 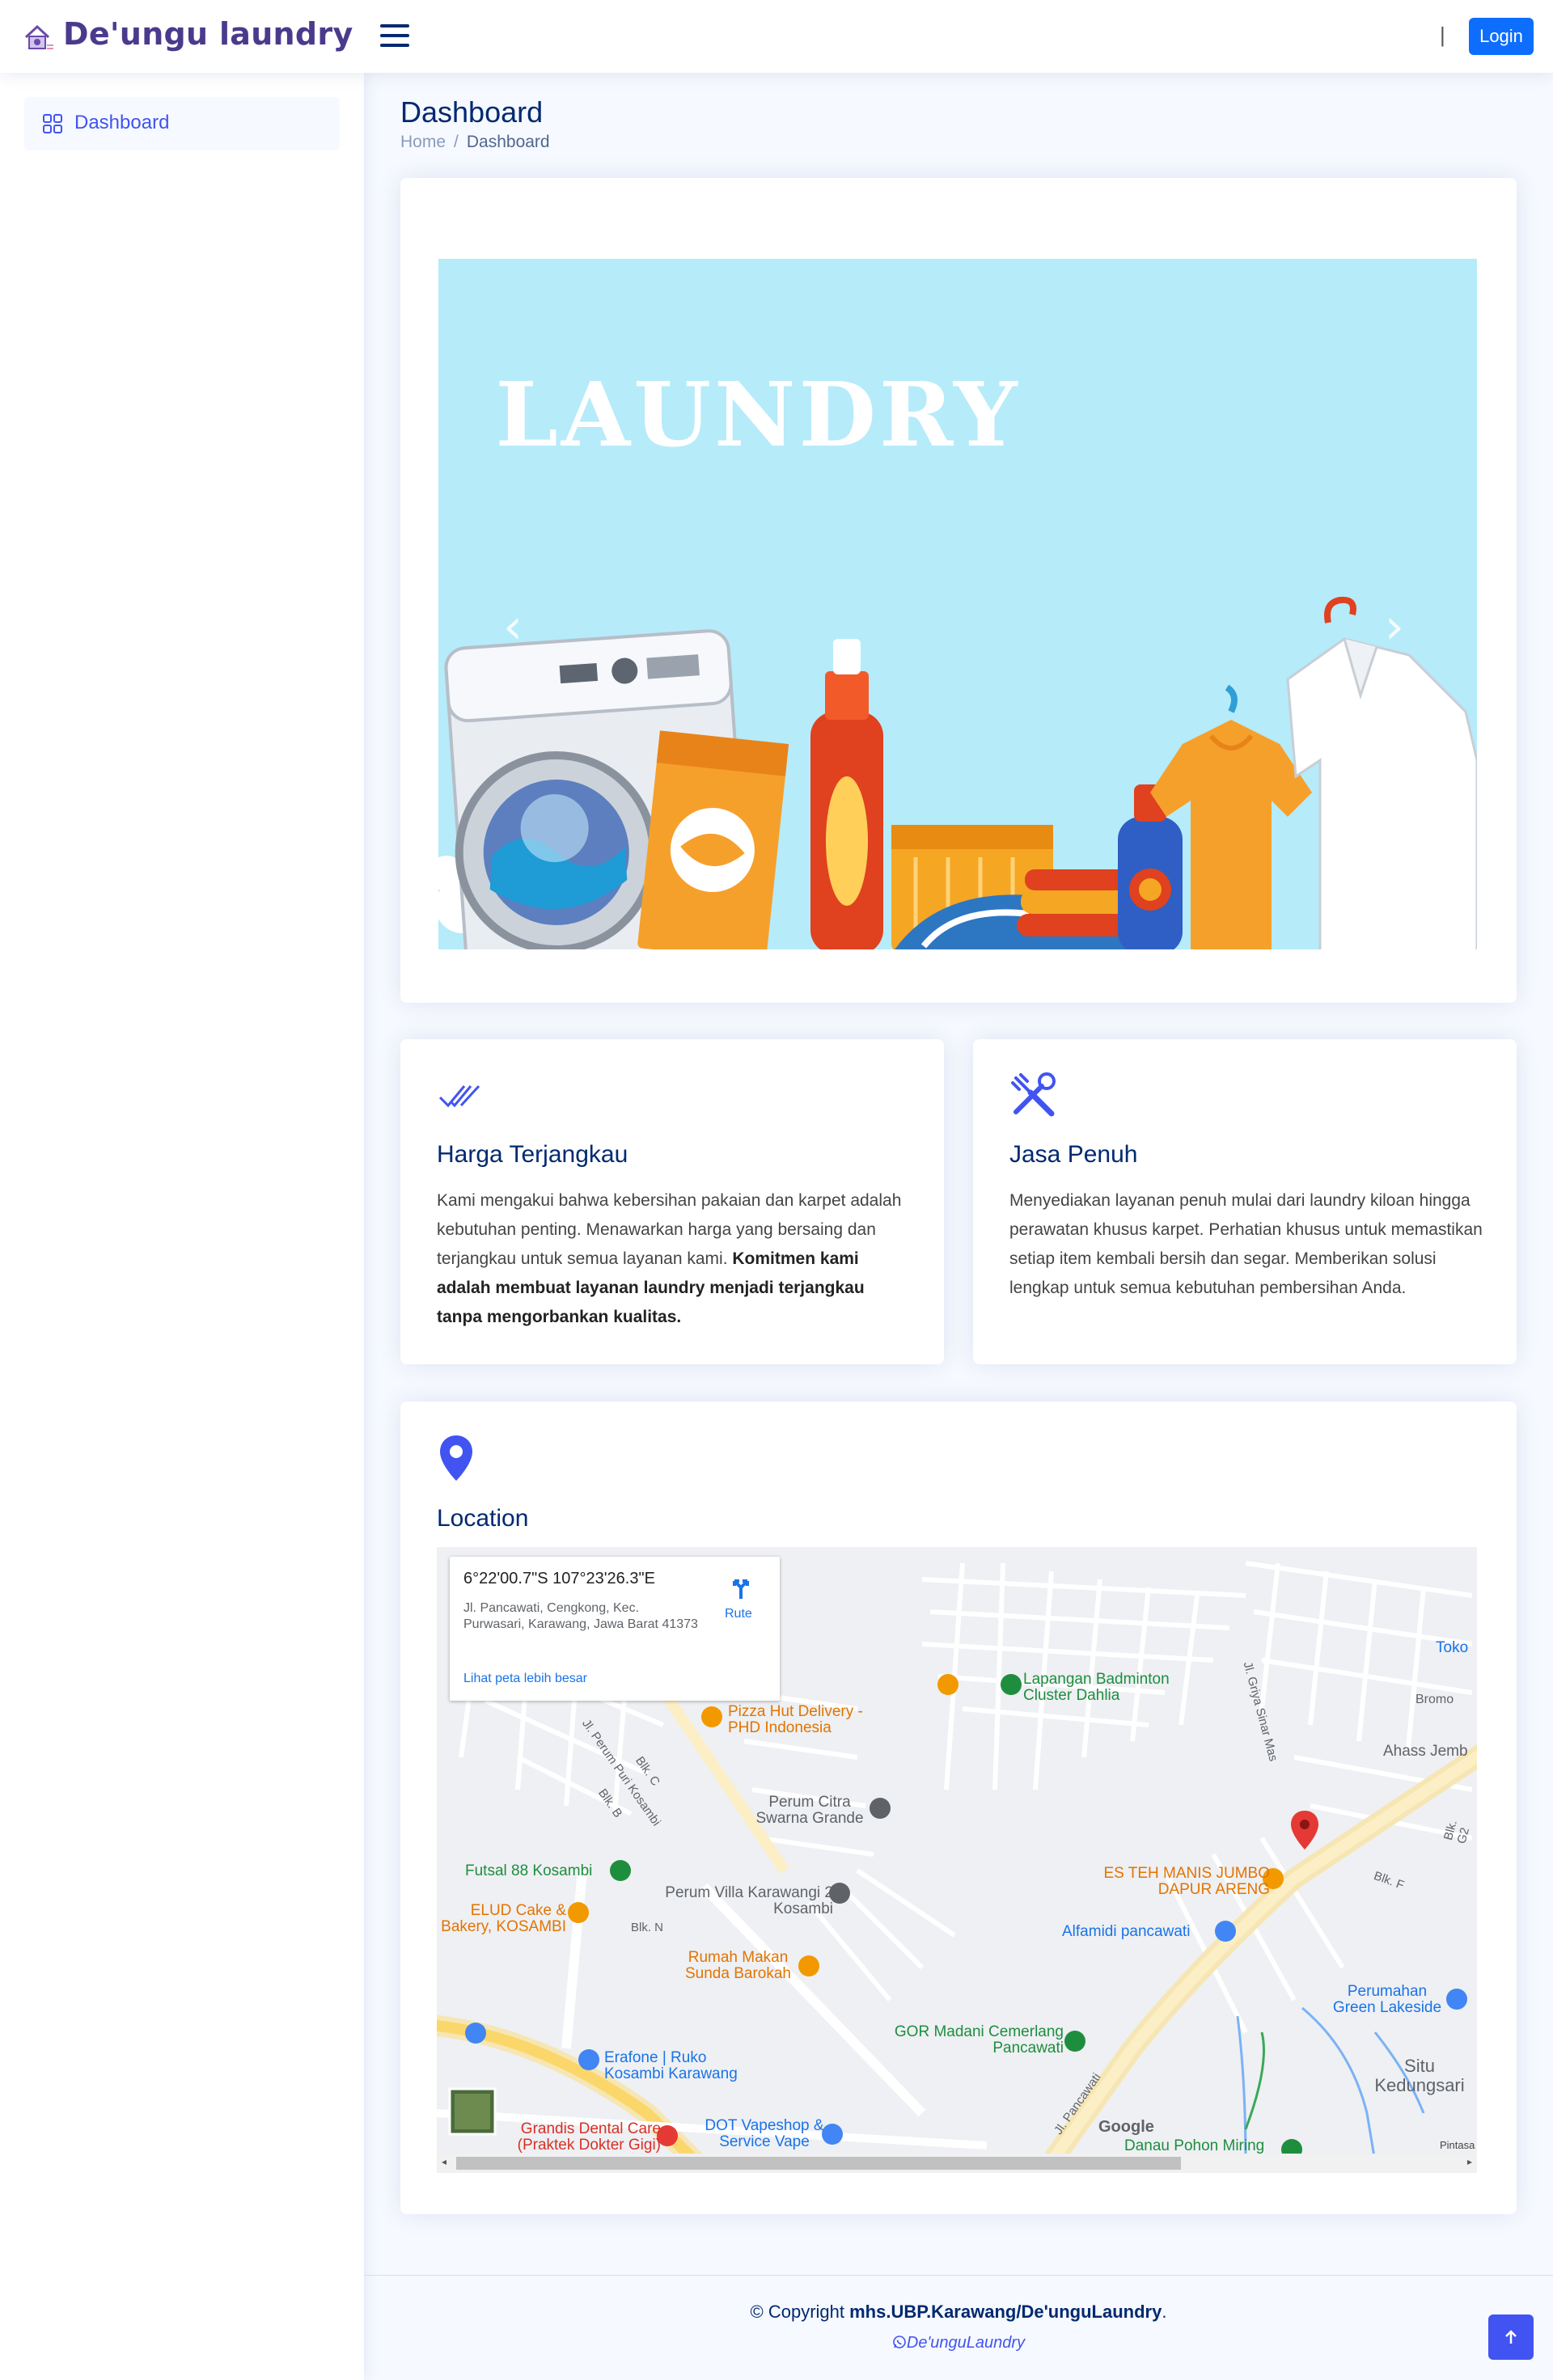 What do you see at coordinates (1452, 1648) in the screenshot?
I see `map-place-label: Toko` at bounding box center [1452, 1648].